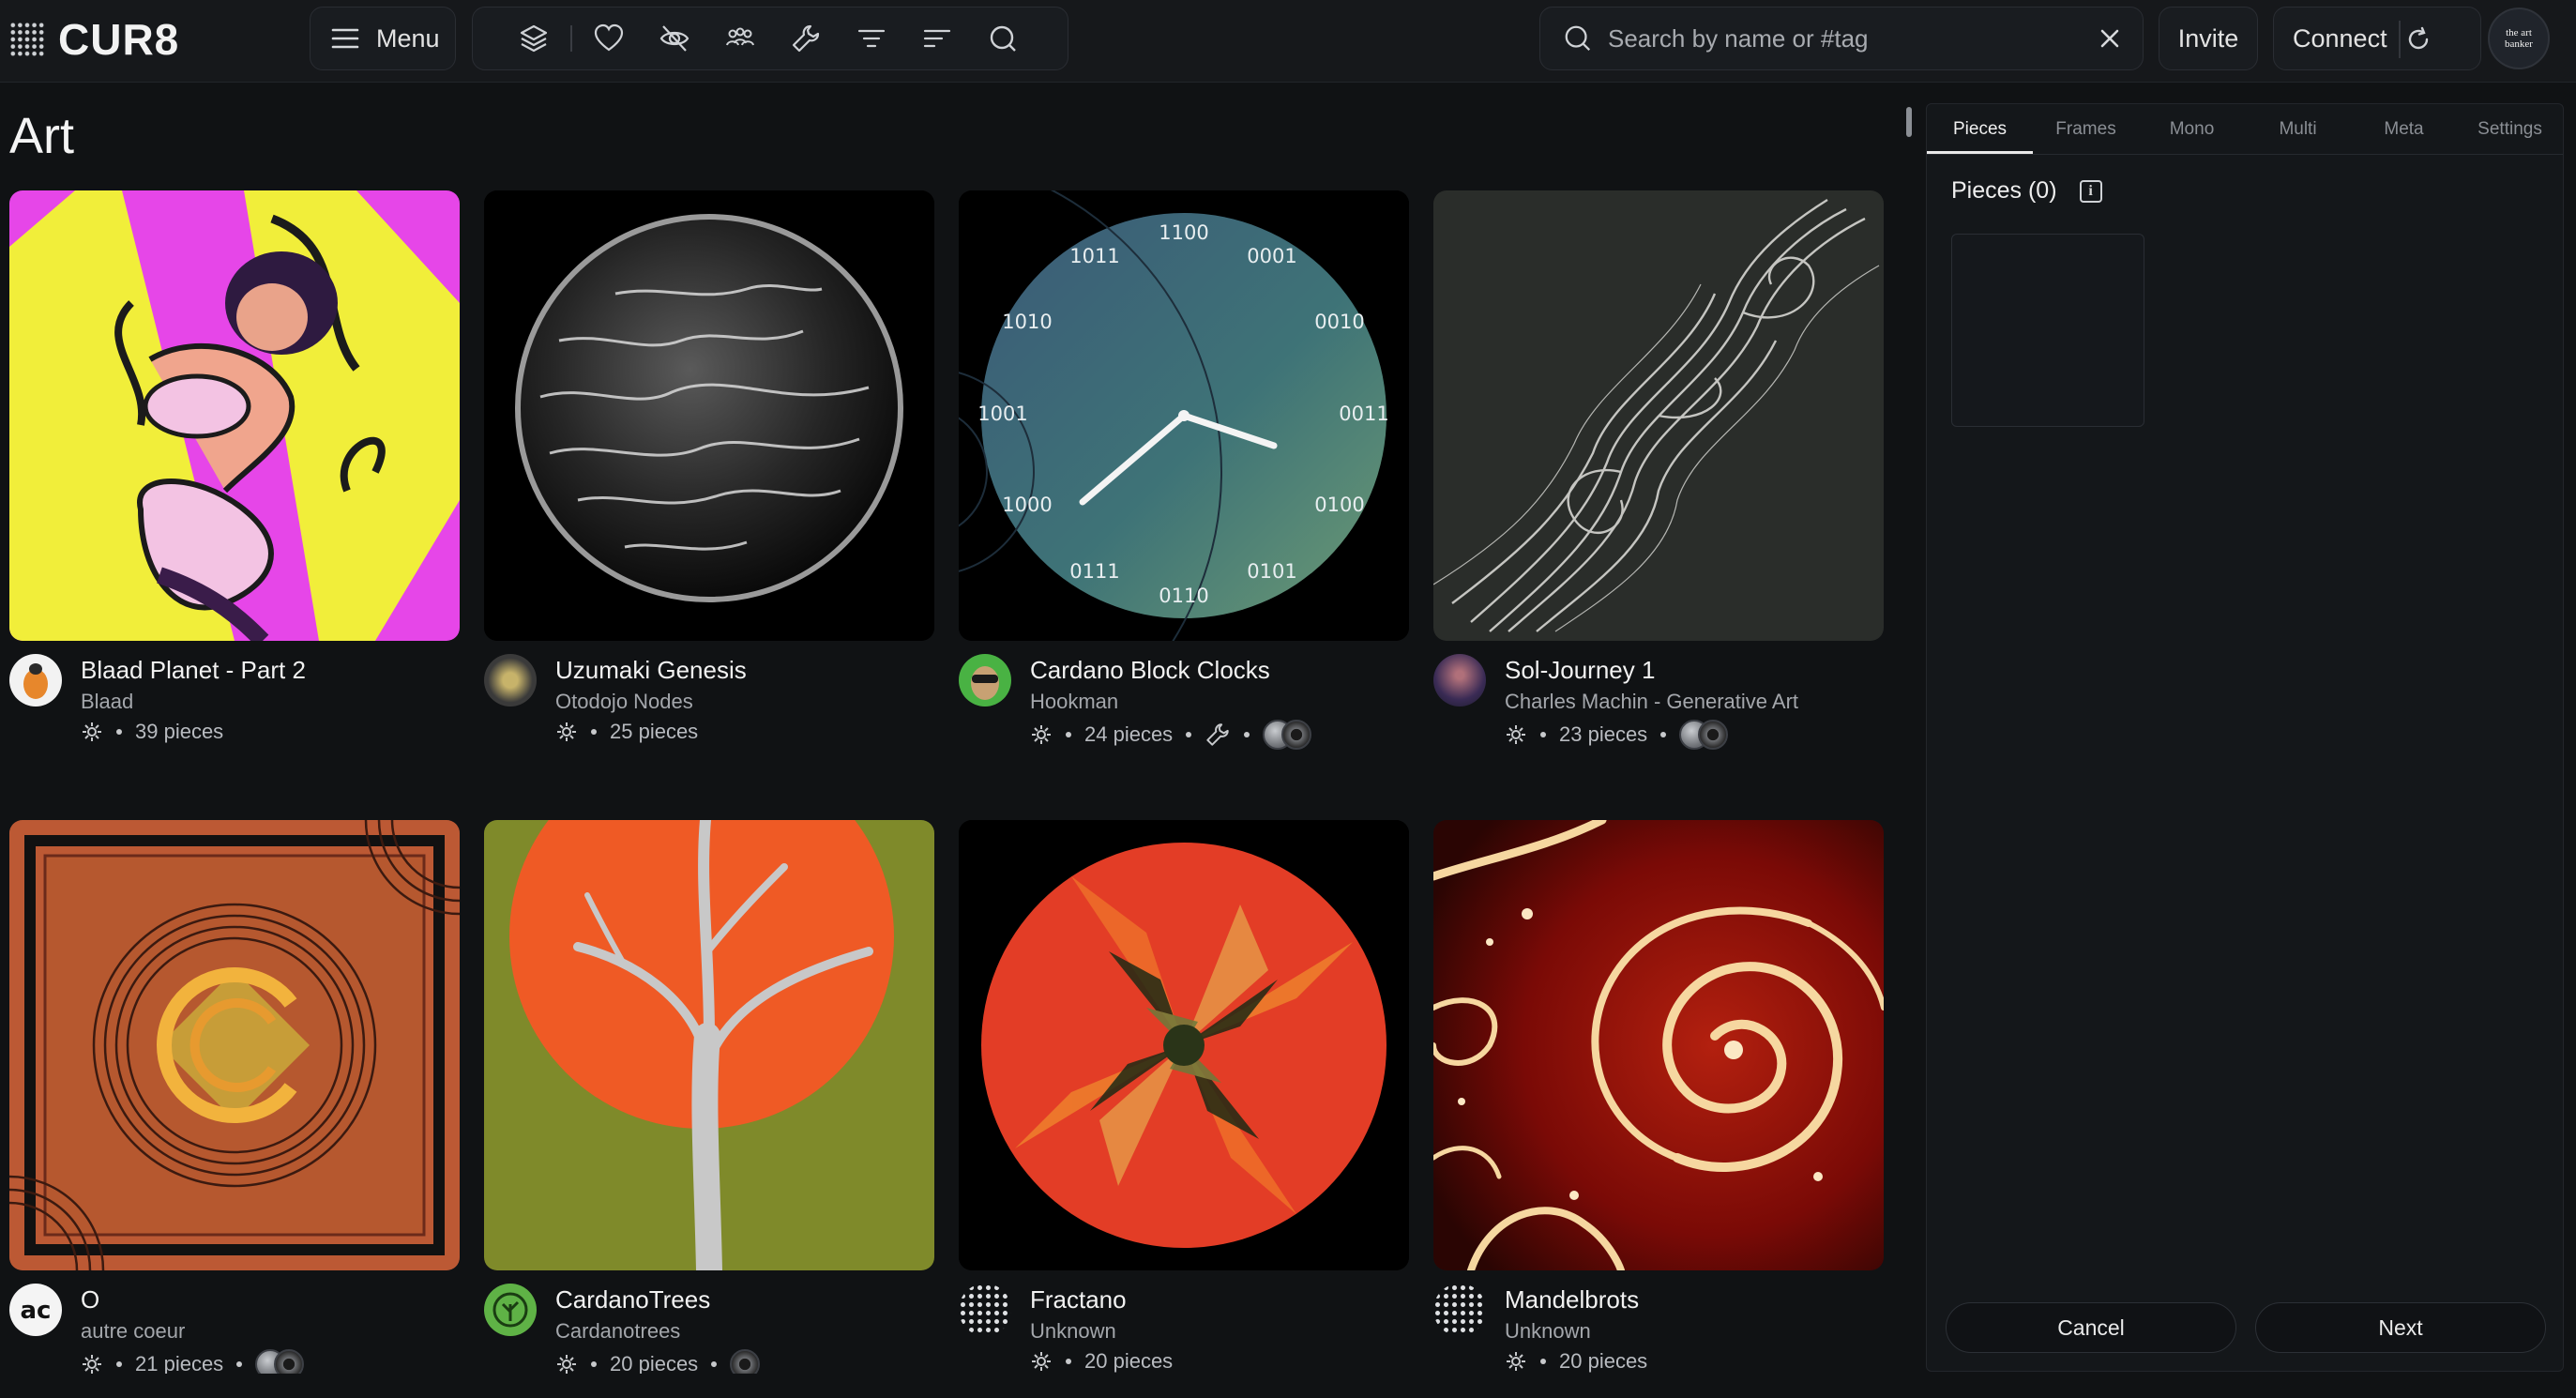 The width and height of the screenshot is (2576, 1398). What do you see at coordinates (2192, 129) in the screenshot?
I see `tab-mono: Mono` at bounding box center [2192, 129].